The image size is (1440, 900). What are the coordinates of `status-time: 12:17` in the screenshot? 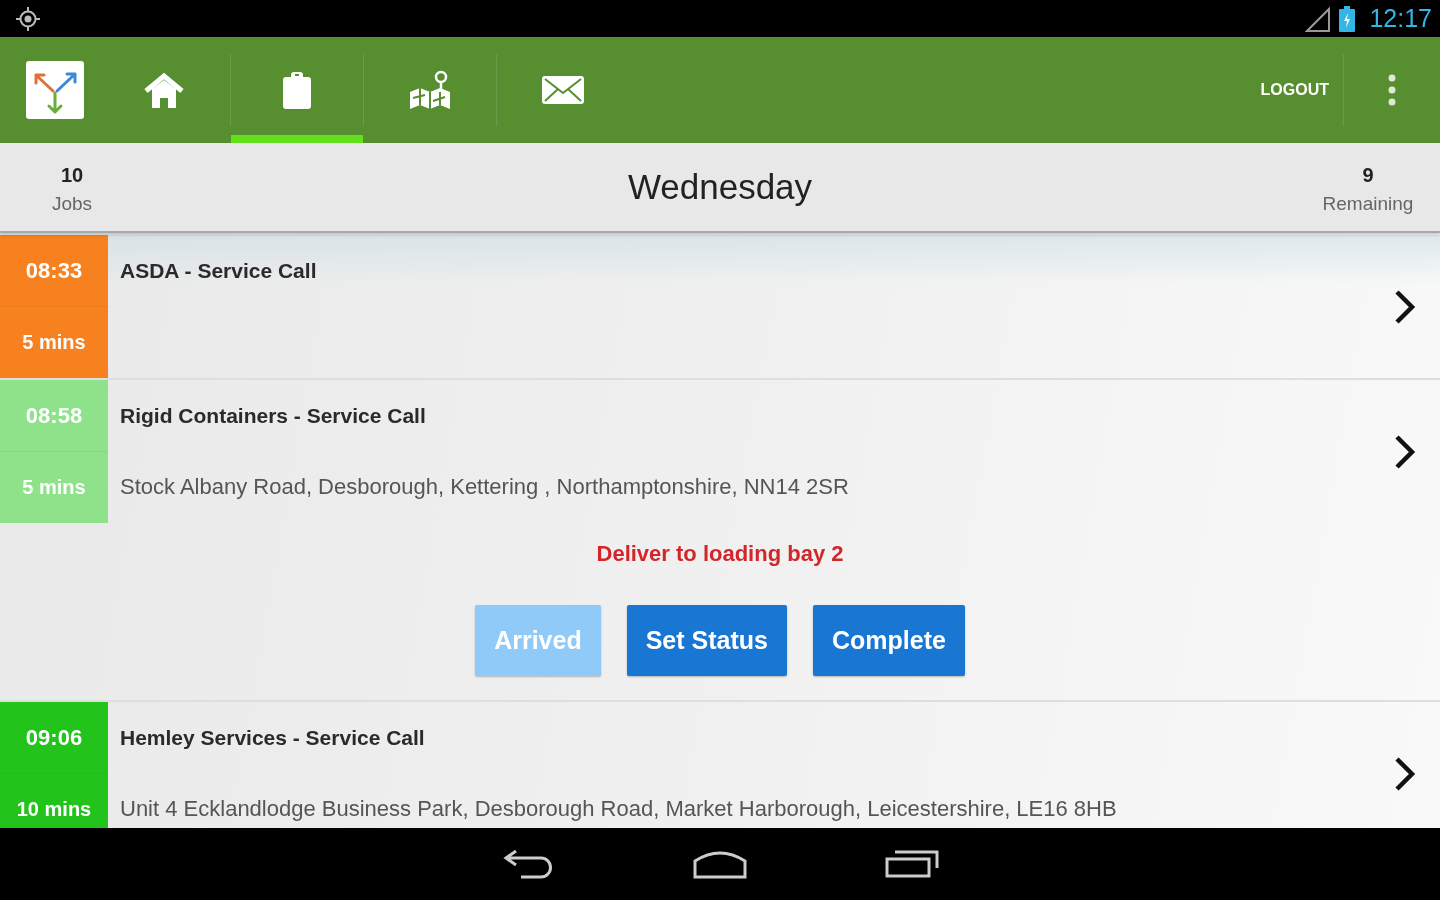 It's located at (1400, 18).